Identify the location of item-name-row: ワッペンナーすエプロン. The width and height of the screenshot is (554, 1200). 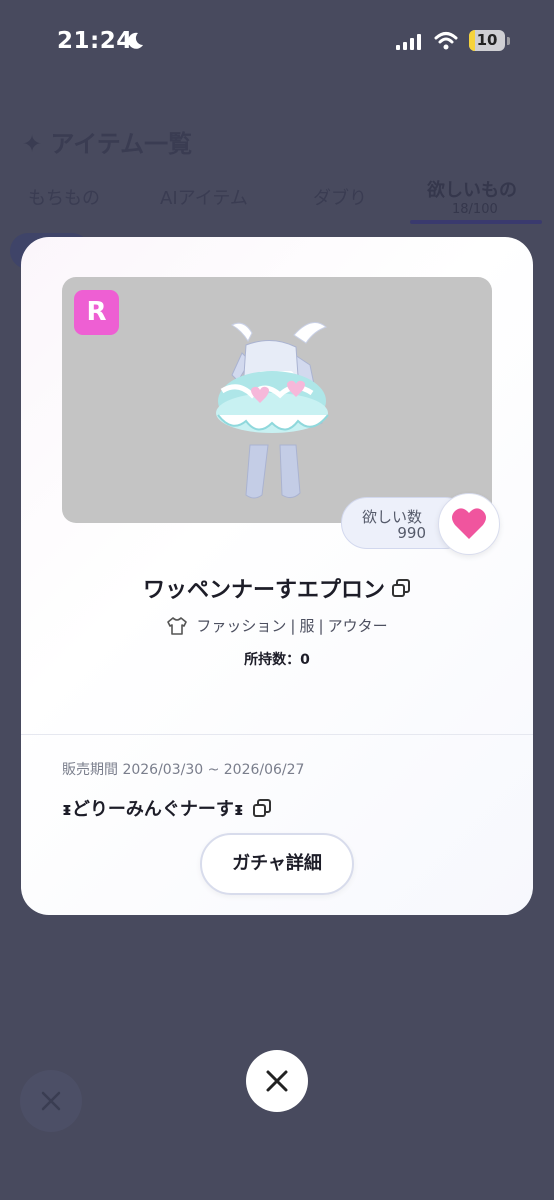
(277, 588).